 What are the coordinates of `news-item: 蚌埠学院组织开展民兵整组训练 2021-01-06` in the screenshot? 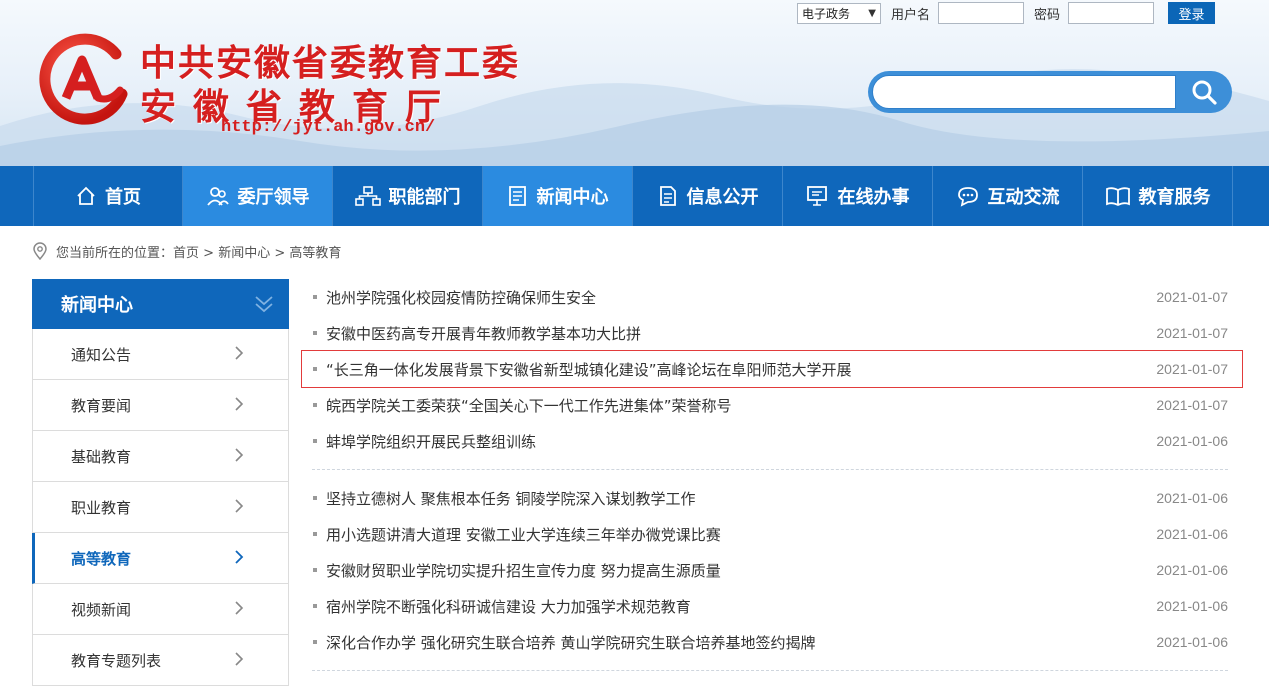 It's located at (770, 441).